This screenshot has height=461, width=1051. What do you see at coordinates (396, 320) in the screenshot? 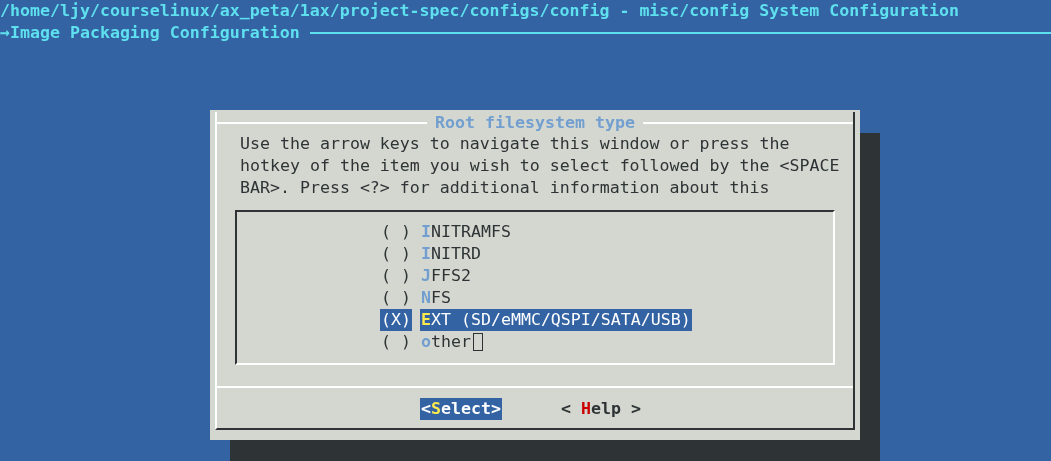
I see `radio-mark: (X)` at bounding box center [396, 320].